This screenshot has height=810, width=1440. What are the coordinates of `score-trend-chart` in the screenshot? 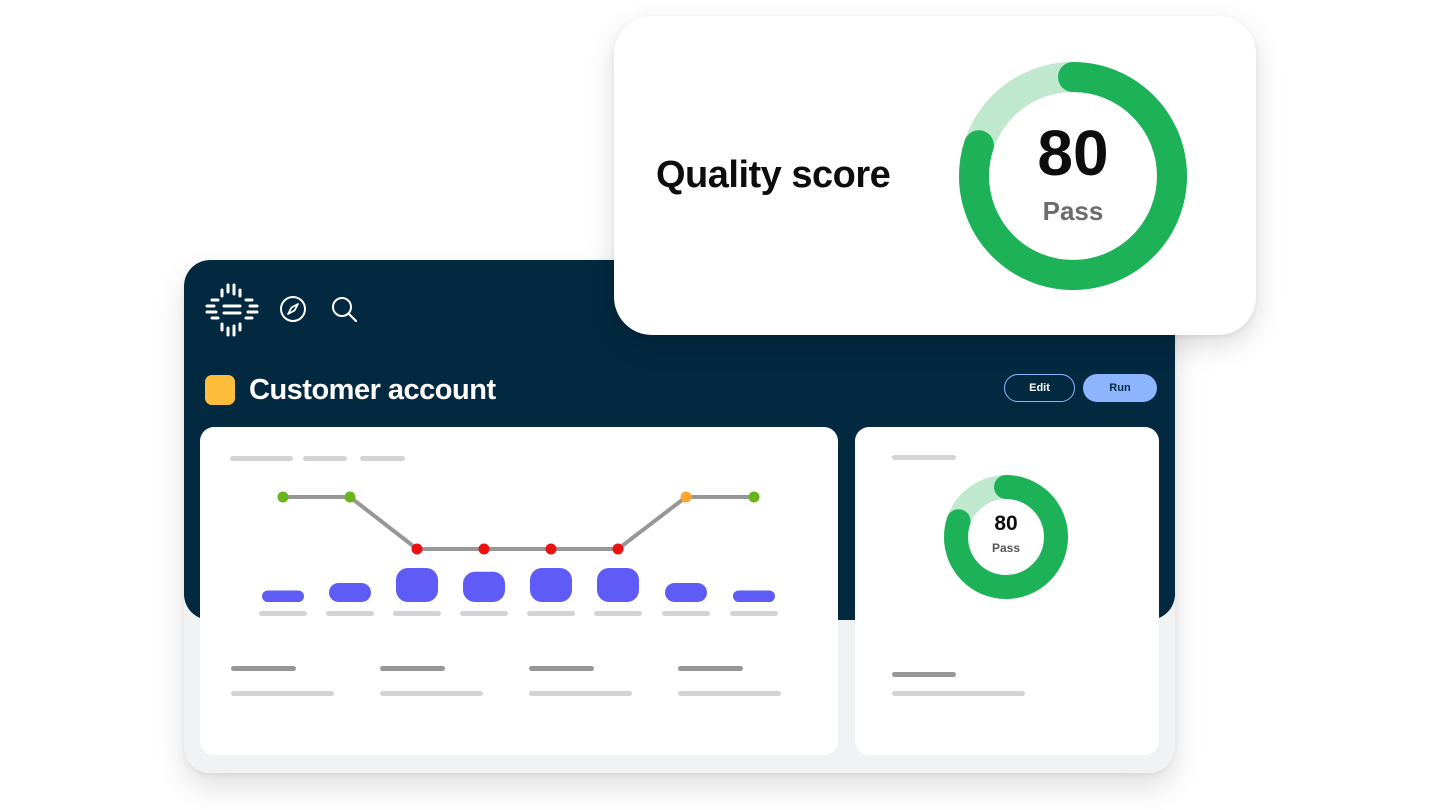 It's located at (518, 553).